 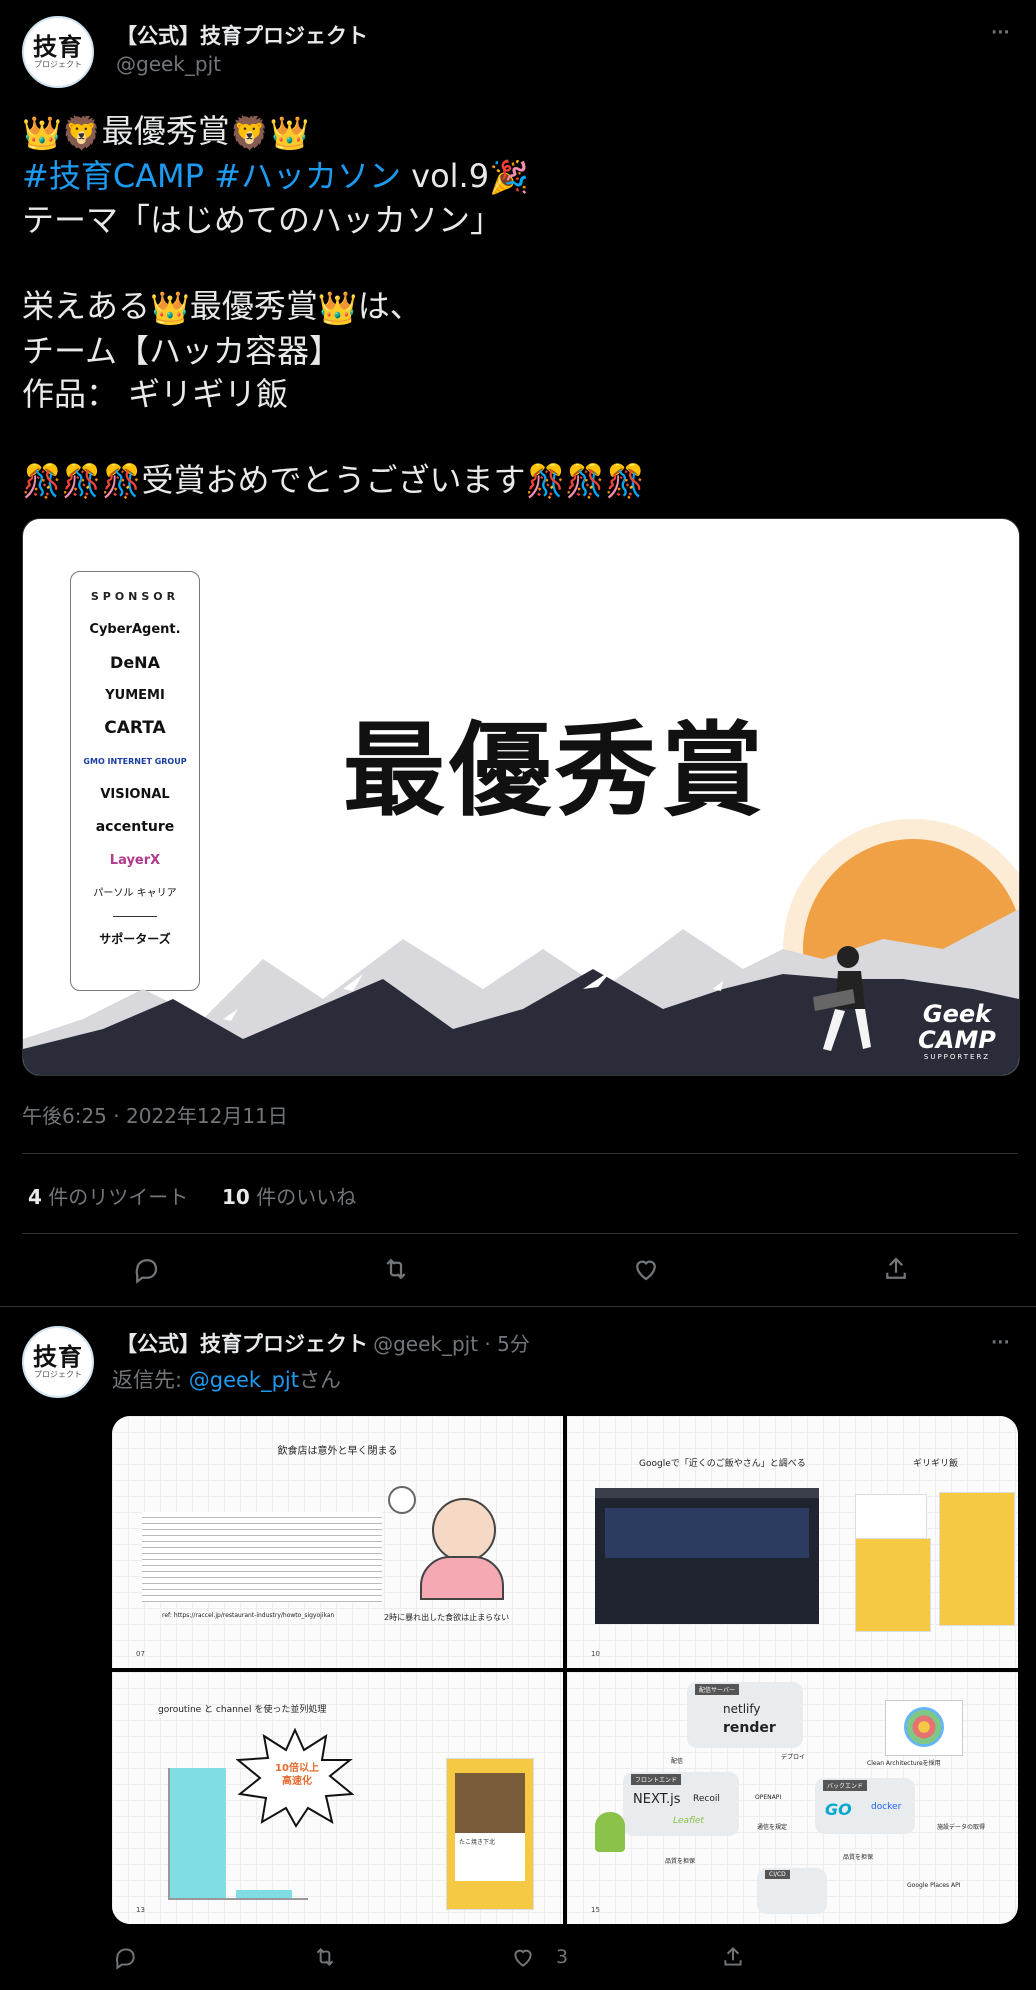 I want to click on line2-suffix: vol.9, so click(x=445, y=175).